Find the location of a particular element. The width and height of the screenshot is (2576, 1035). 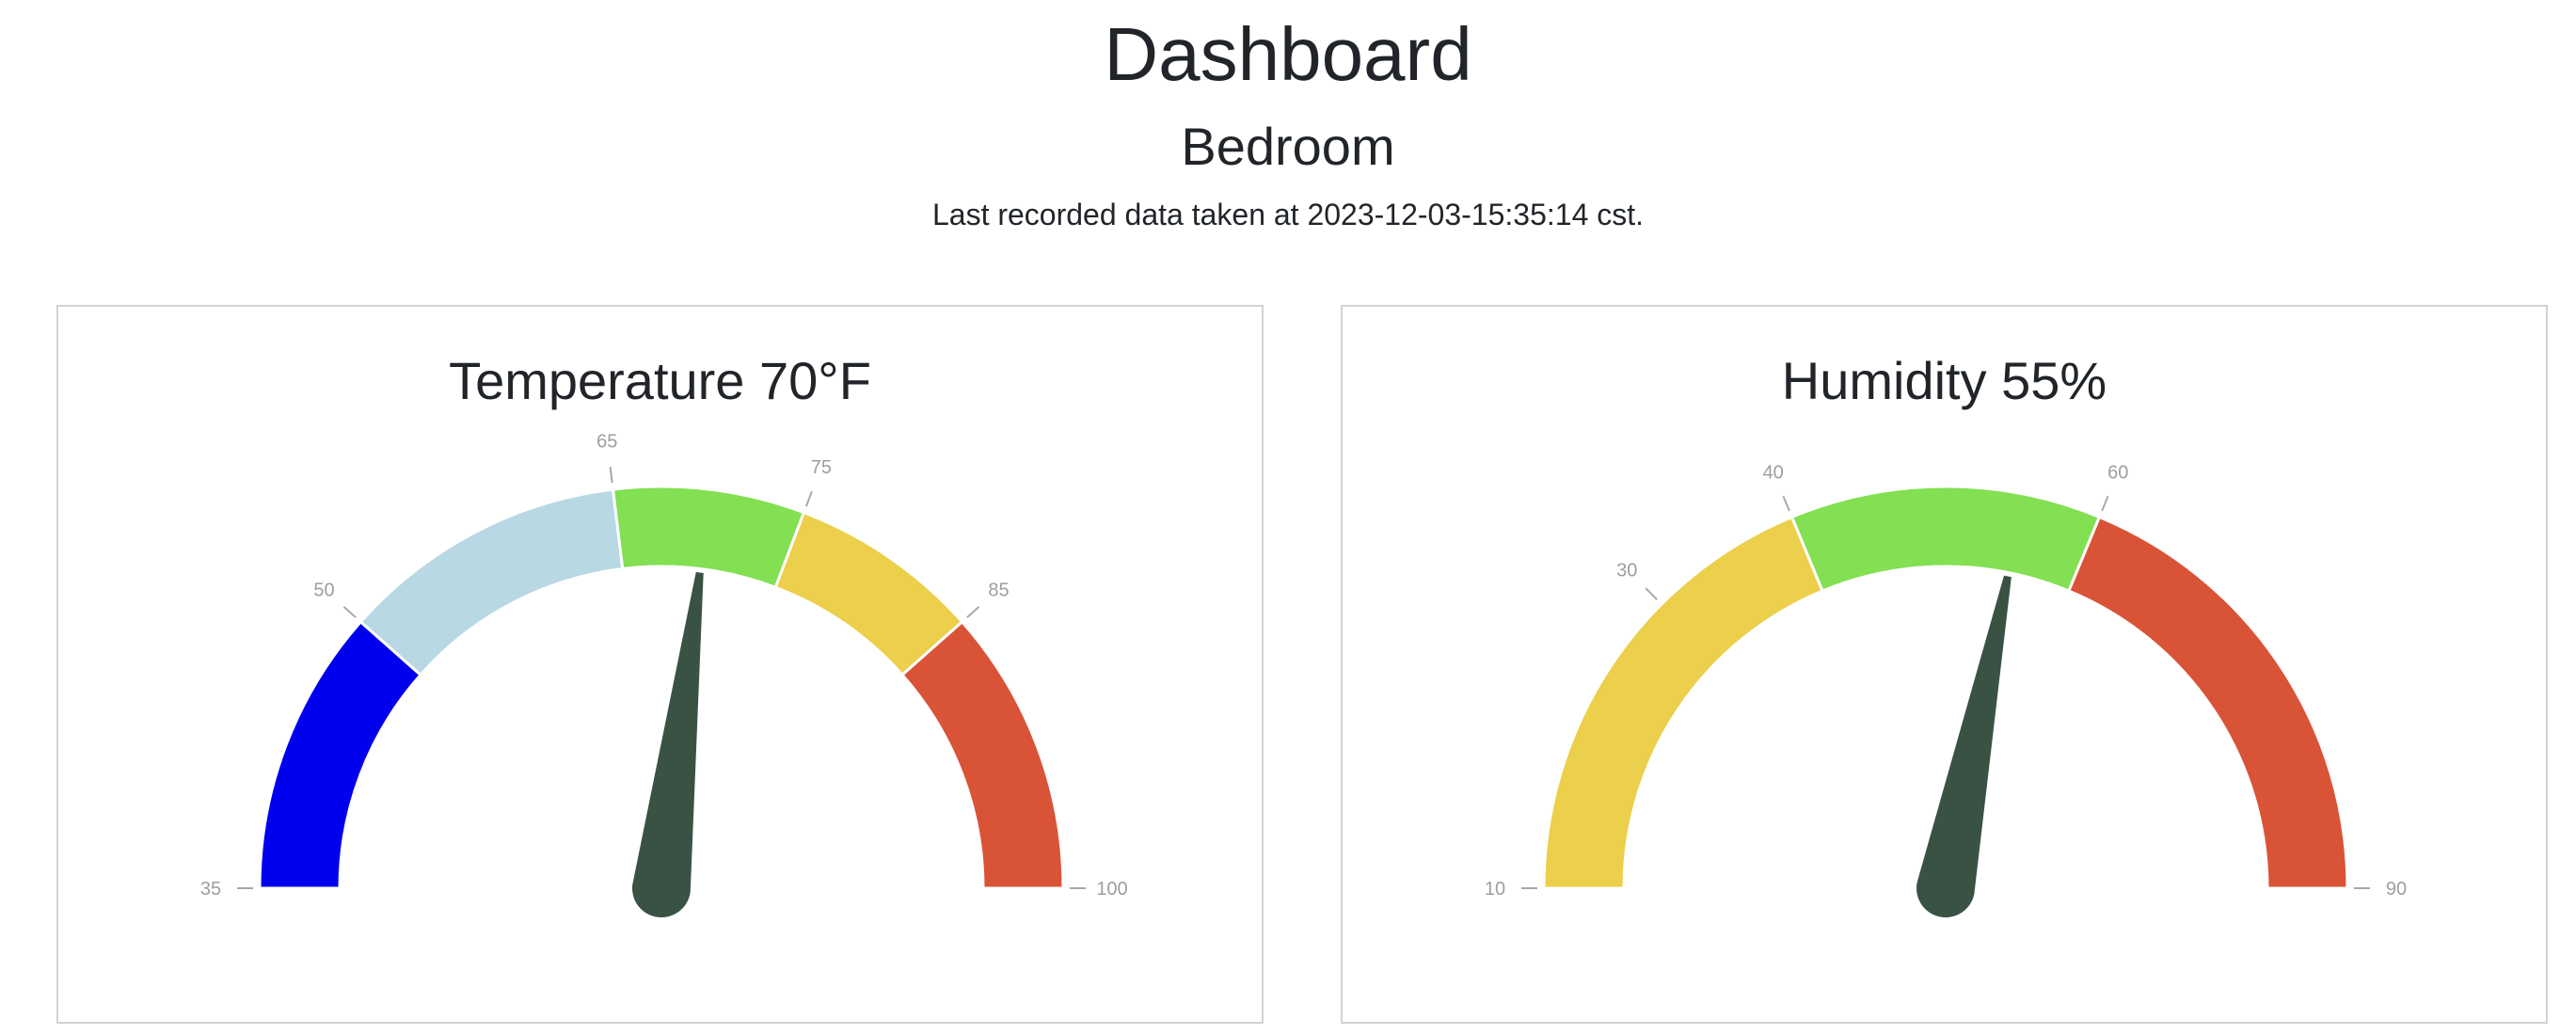

humidity-gauge-tick-label-2: 40 is located at coordinates (1773, 473).